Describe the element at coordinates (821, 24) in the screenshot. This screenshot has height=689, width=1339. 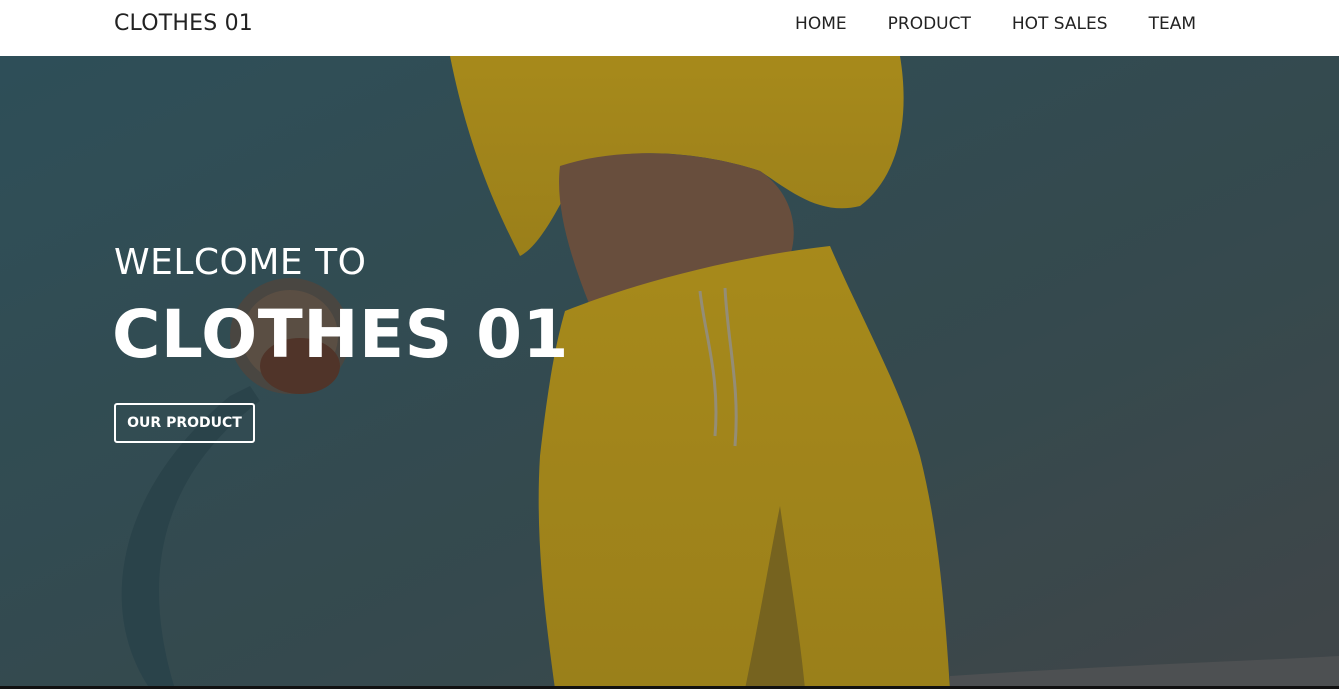
I see `nav-link-home: HOME` at that location.